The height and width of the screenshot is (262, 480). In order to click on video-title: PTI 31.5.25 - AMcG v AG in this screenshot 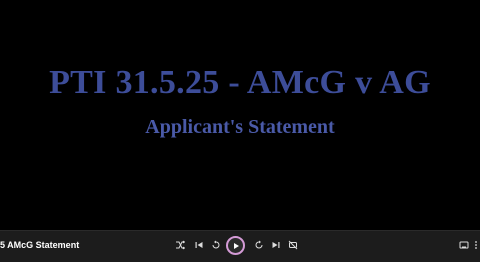, I will do `click(240, 82)`.